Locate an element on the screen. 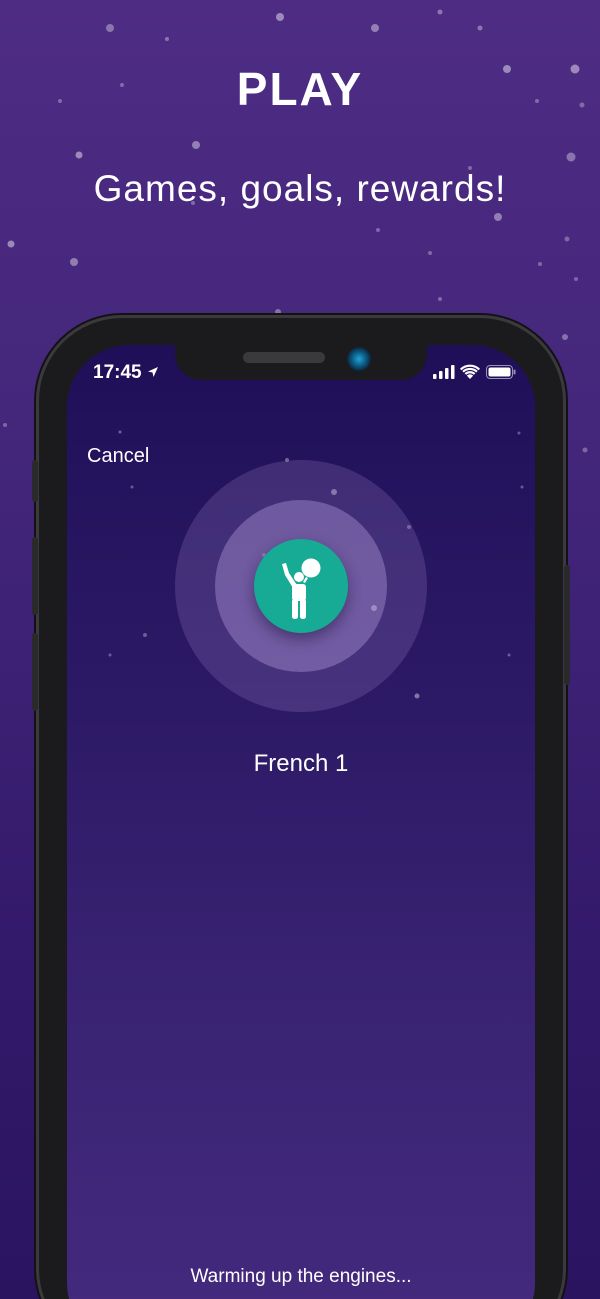 This screenshot has height=1299, width=600. phone-notch is located at coordinates (301, 362).